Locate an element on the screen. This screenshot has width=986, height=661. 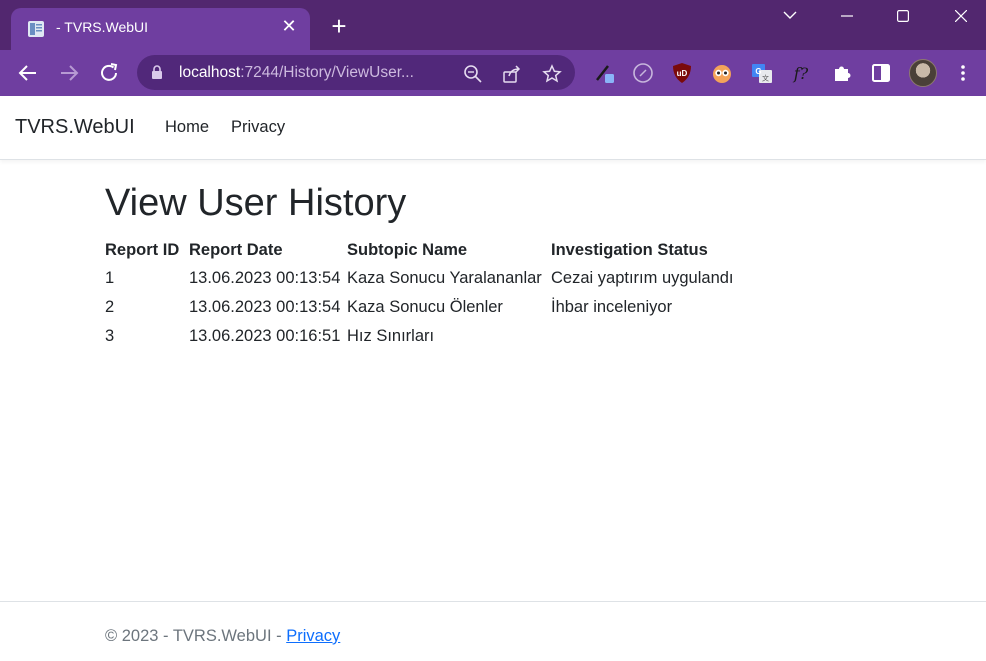
investigation-status-cell is located at coordinates (651, 336).